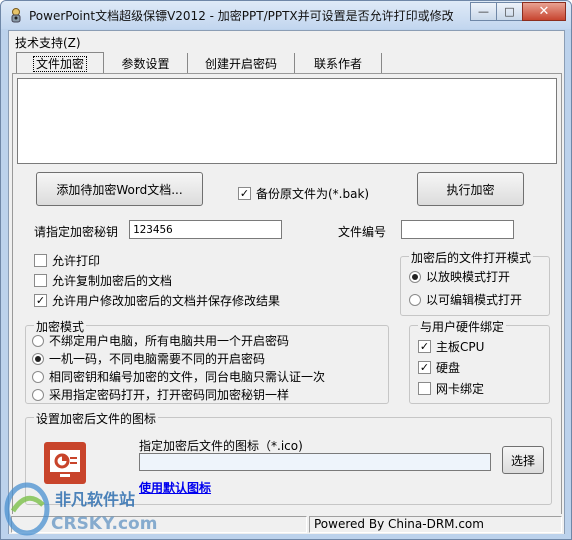 This screenshot has height=540, width=572. Describe the element at coordinates (157, 359) in the screenshot. I see `encrypt-mode-option-2-label: 一机一码，不同电脑需要不同的开启密码` at that location.